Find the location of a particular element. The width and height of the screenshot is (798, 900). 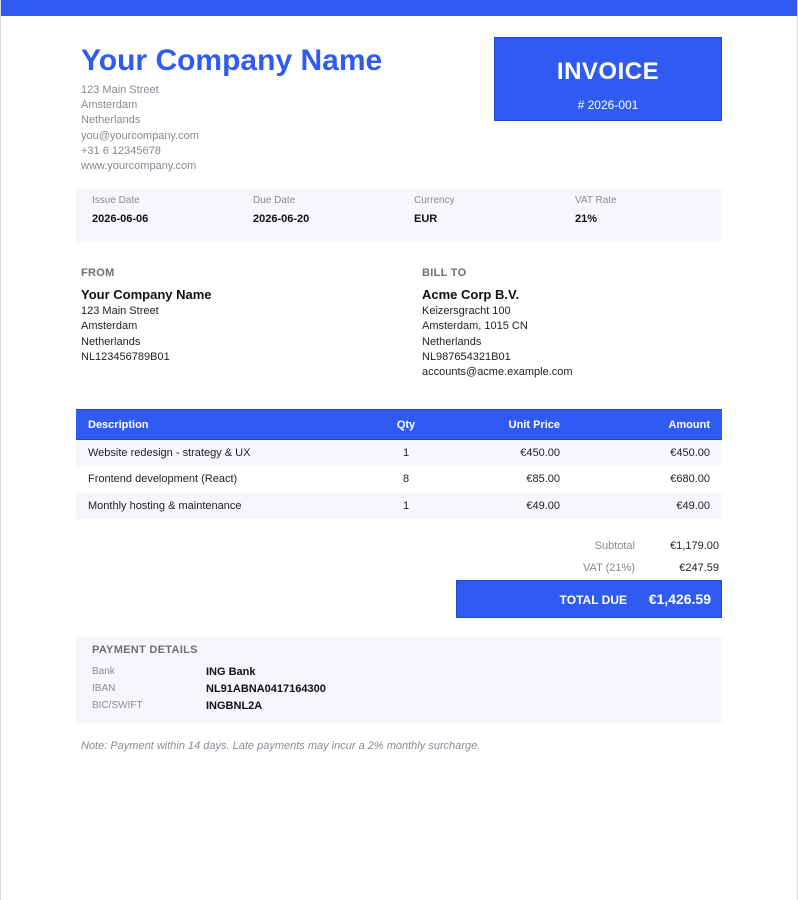

payment-value: NL91ABNA0417164300 is located at coordinates (266, 689).